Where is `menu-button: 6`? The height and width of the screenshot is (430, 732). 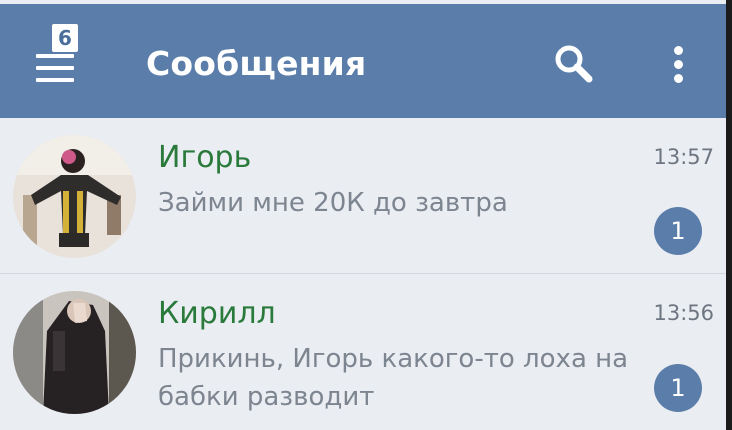
menu-button: 6 is located at coordinates (58, 54).